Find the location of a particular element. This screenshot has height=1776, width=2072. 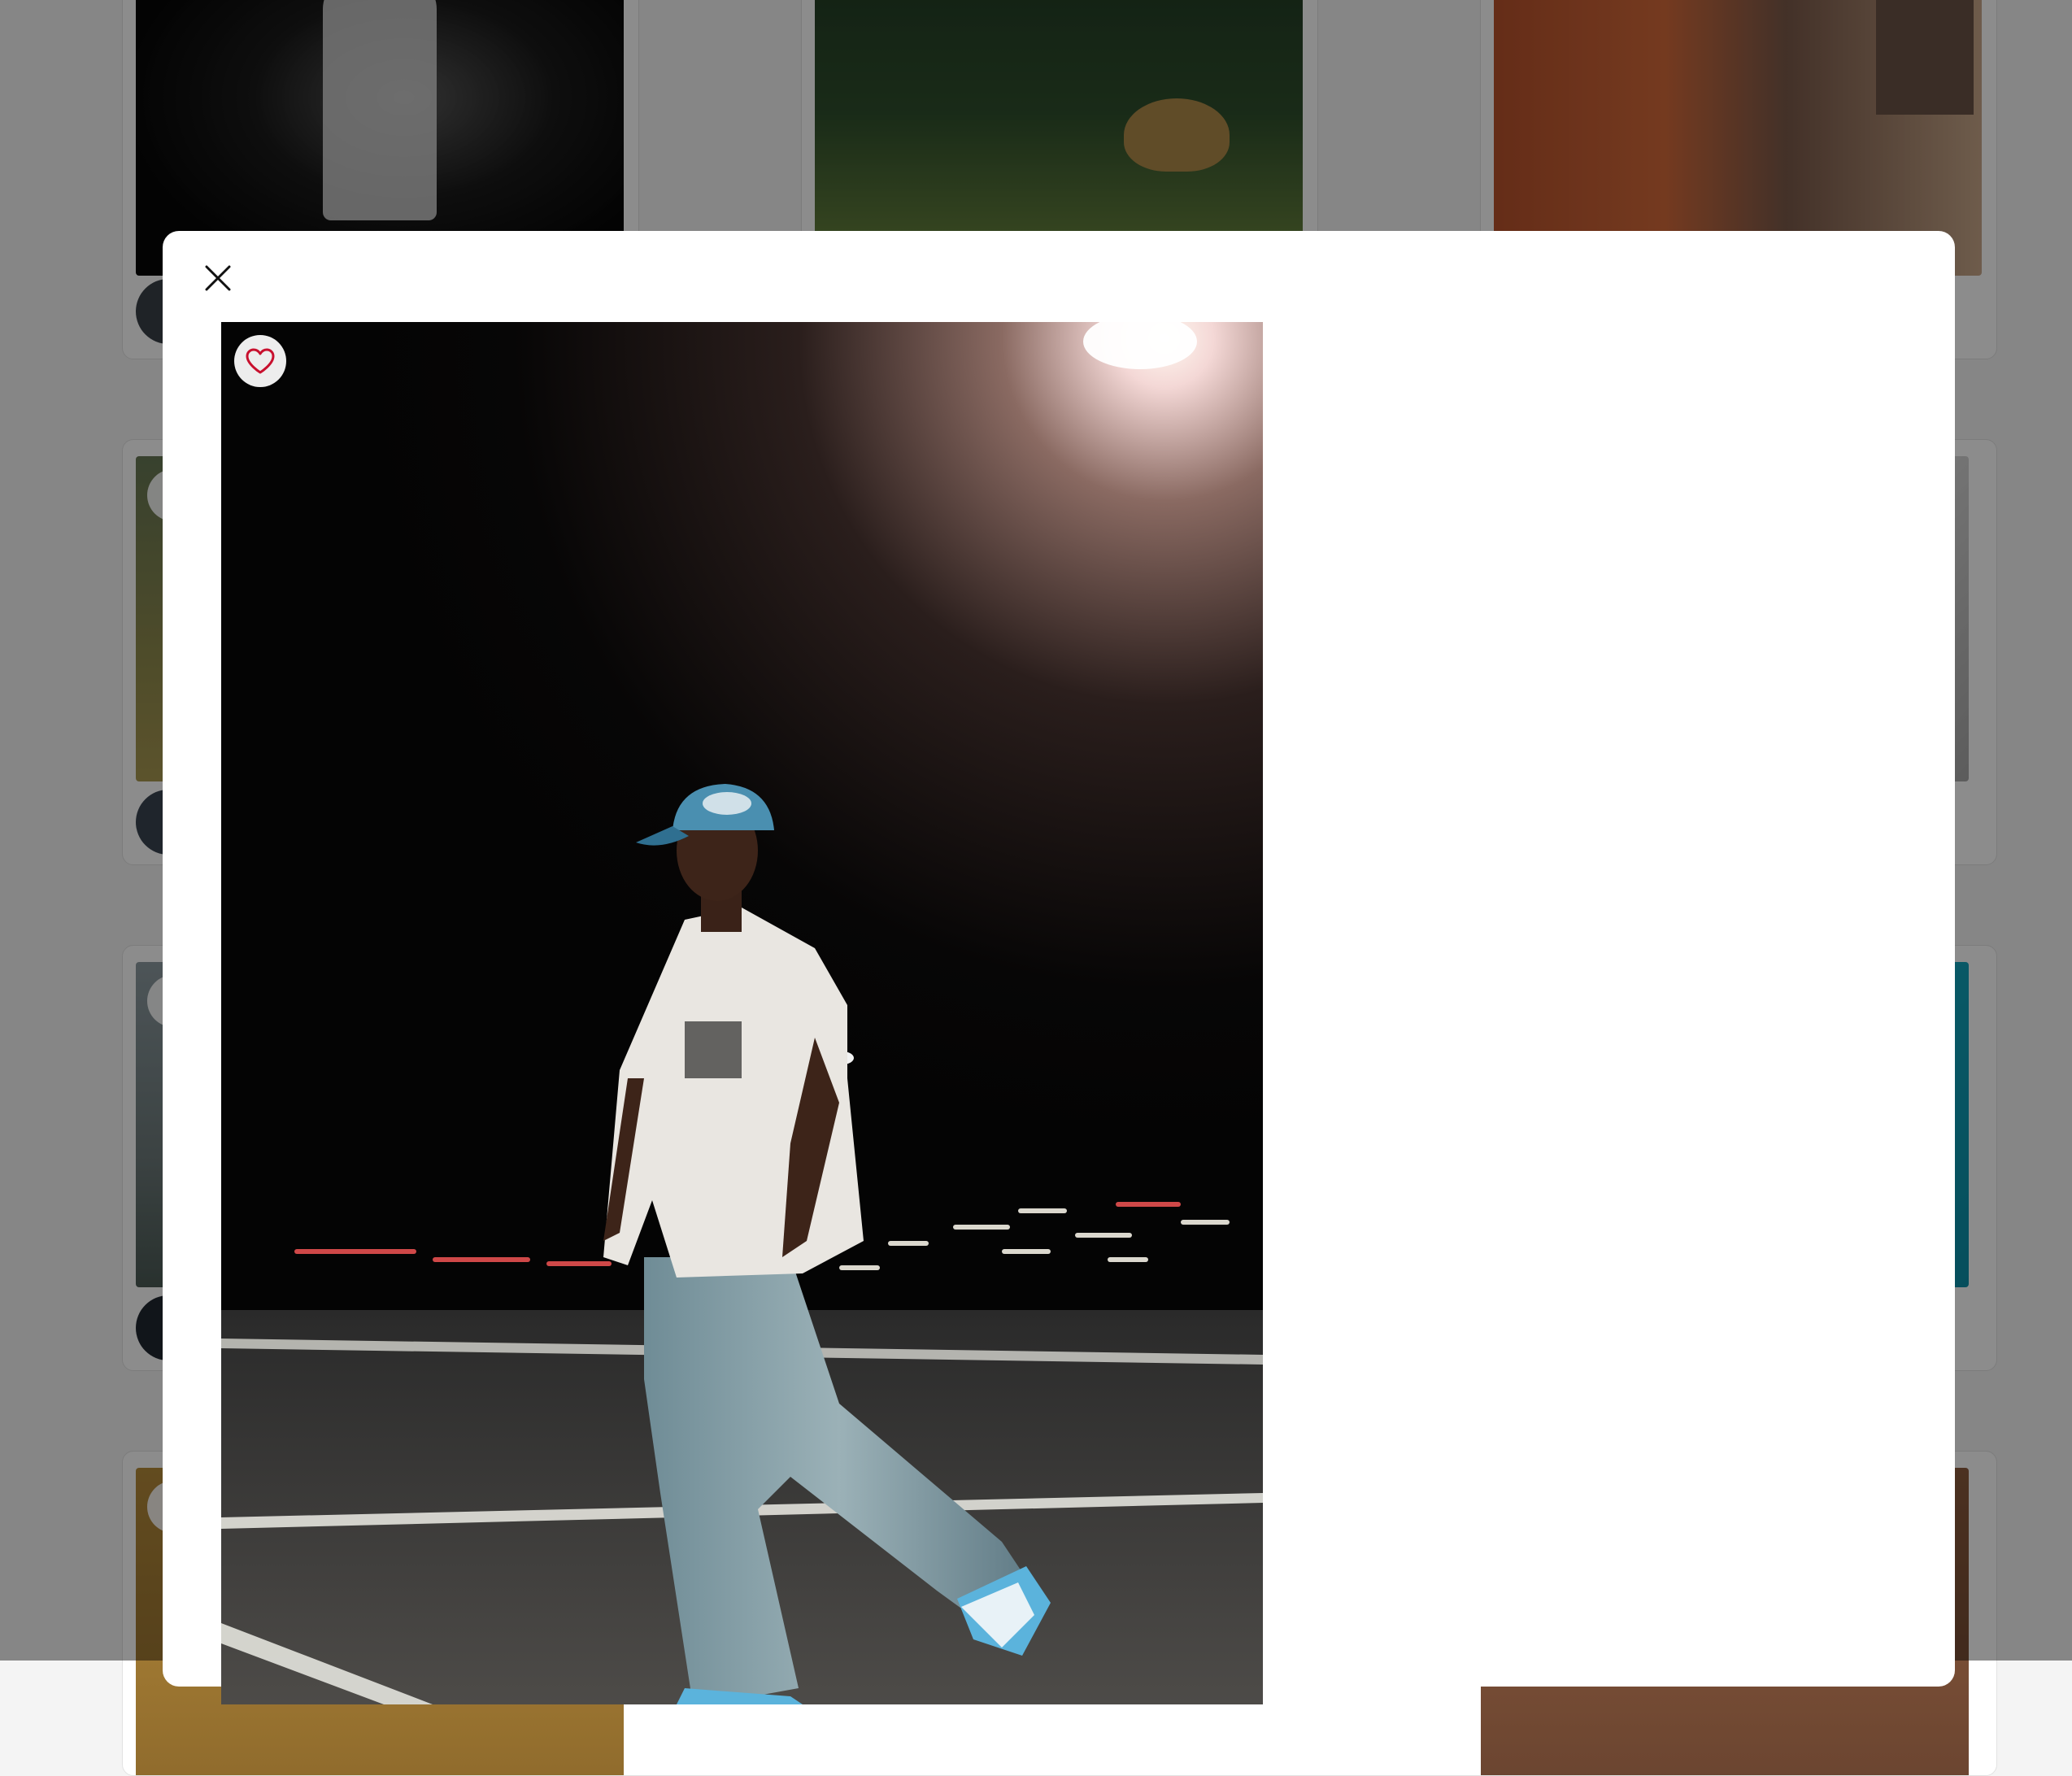

close-button is located at coordinates (218, 278).